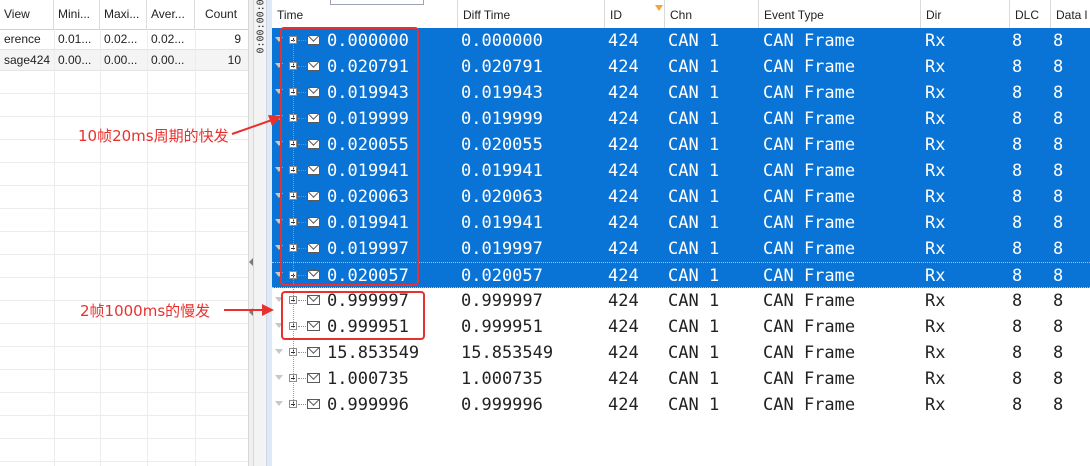  What do you see at coordinates (502, 301) in the screenshot?
I see `cell-diff-time: 0.999997` at bounding box center [502, 301].